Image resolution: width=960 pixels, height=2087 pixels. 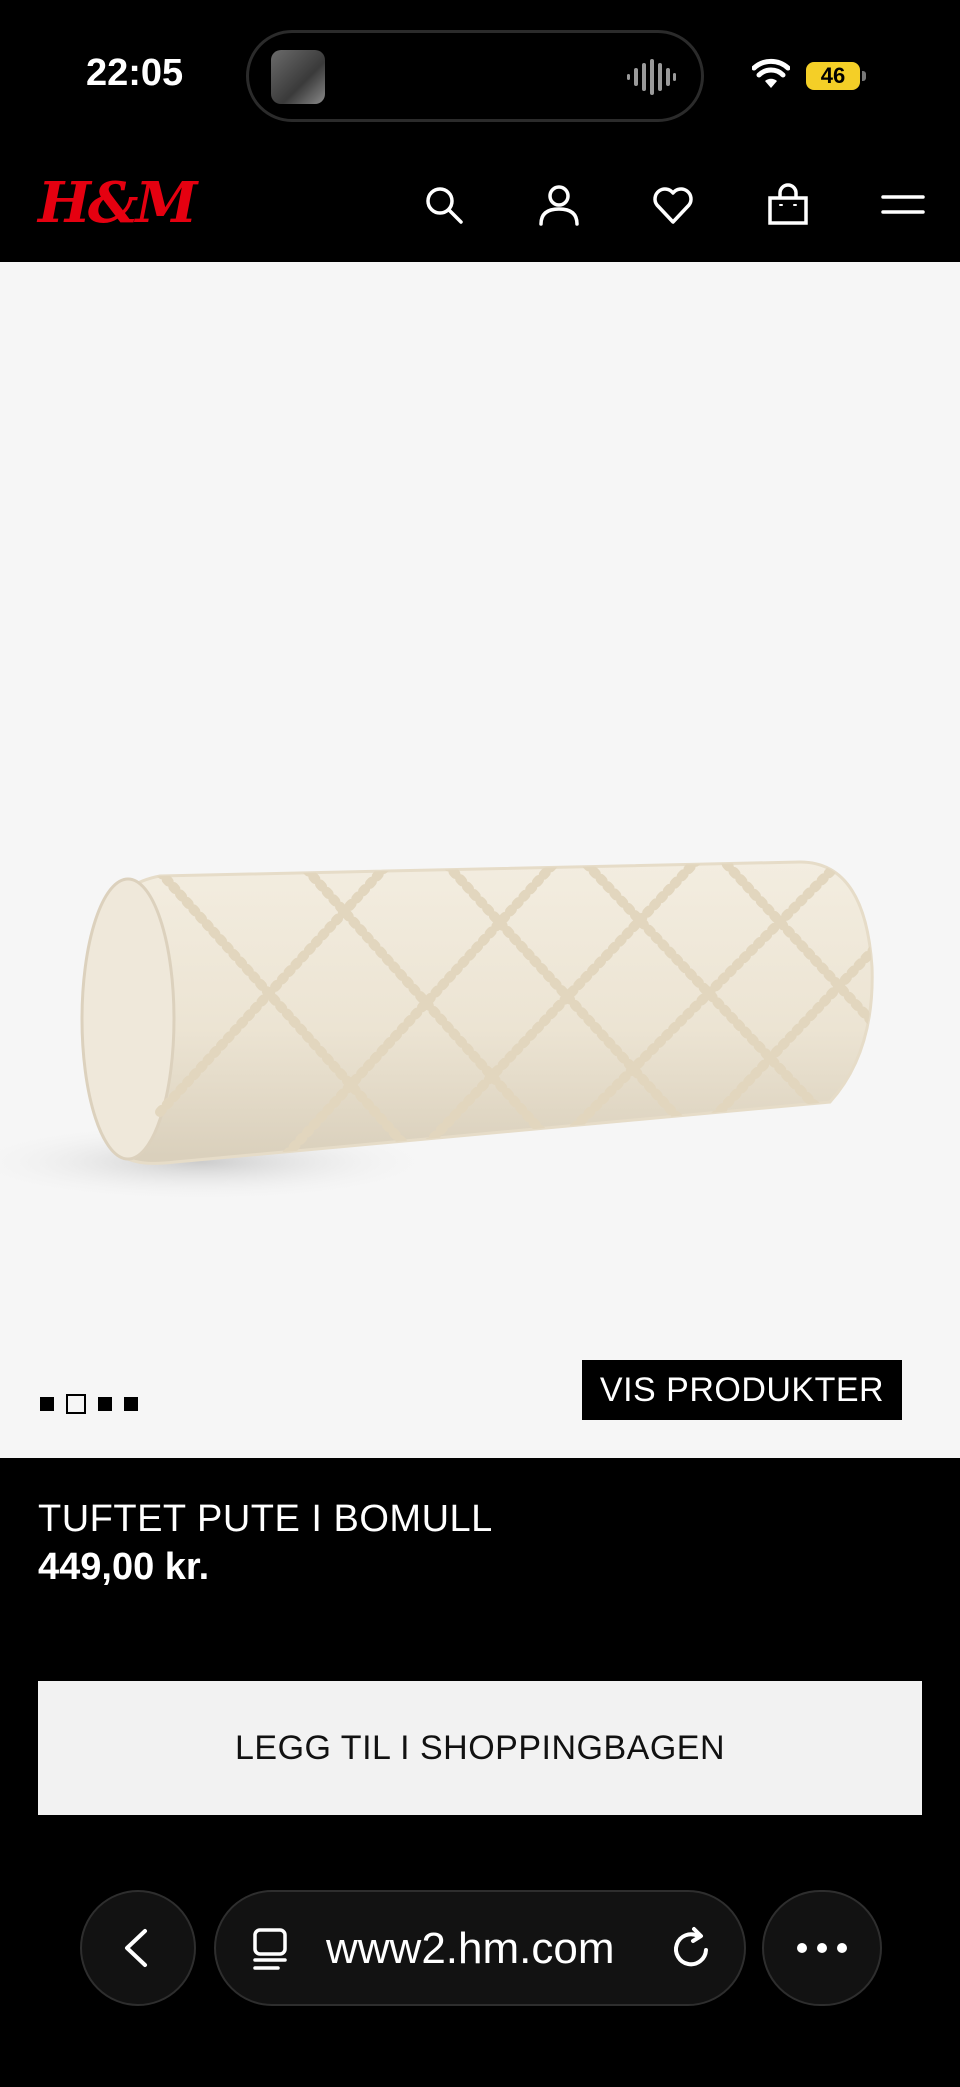 What do you see at coordinates (475, 76) in the screenshot?
I see `dynamic-island` at bounding box center [475, 76].